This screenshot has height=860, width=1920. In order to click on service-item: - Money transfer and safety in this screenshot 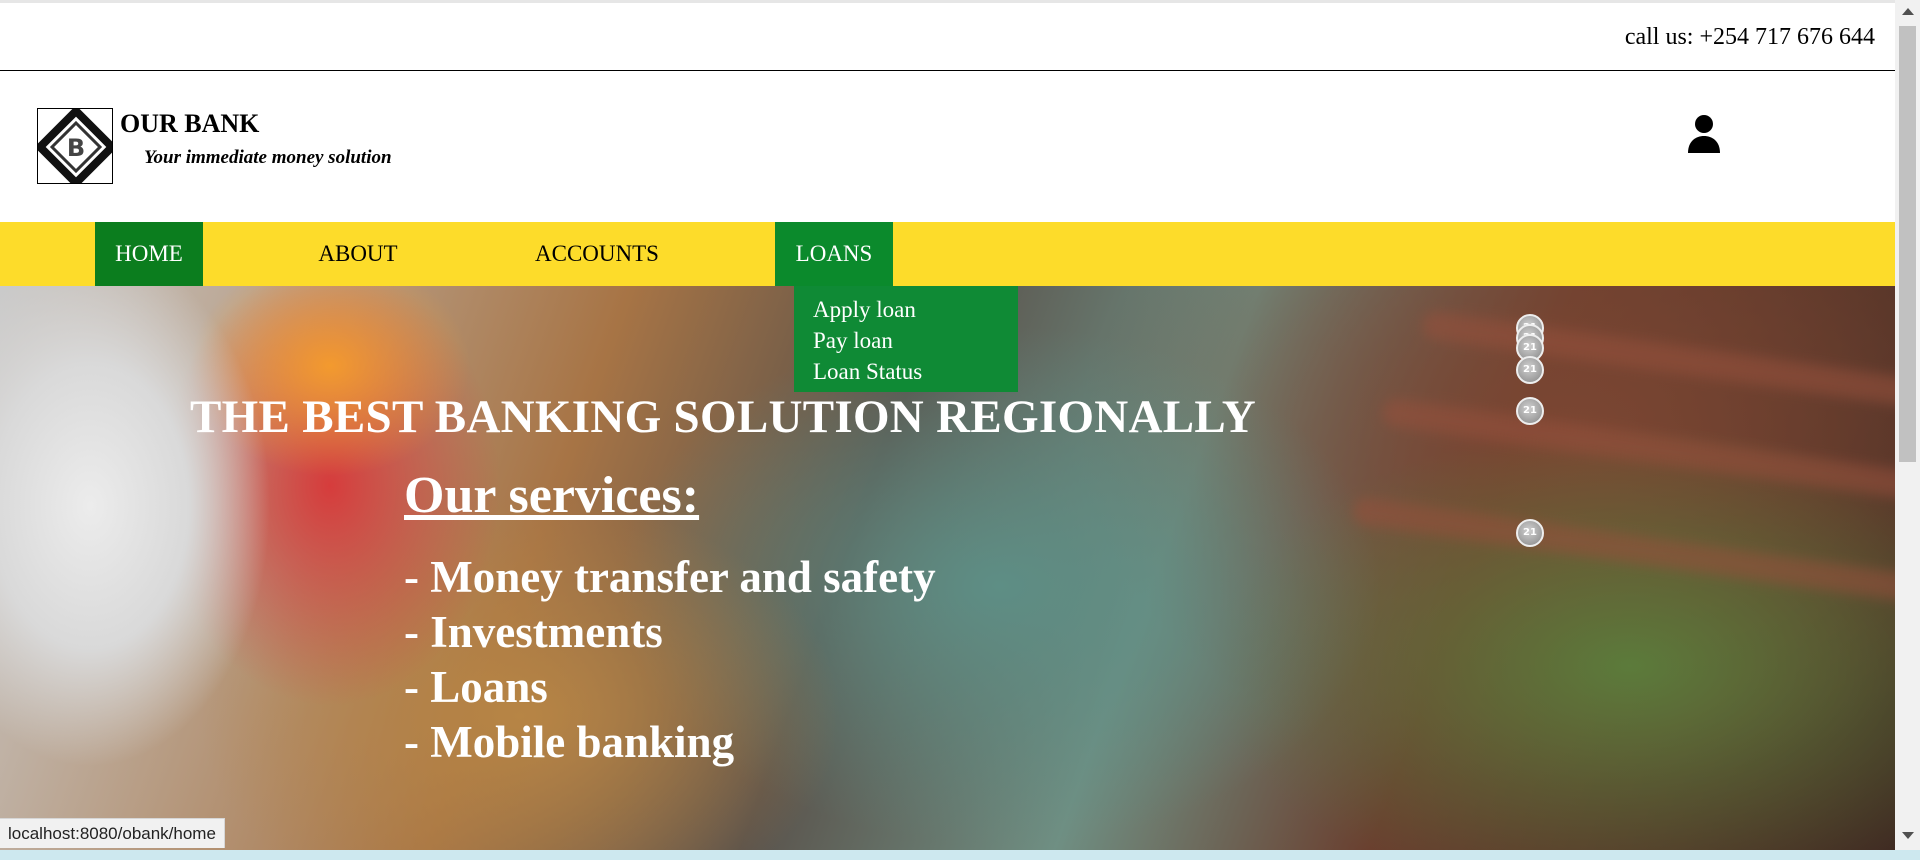, I will do `click(670, 577)`.